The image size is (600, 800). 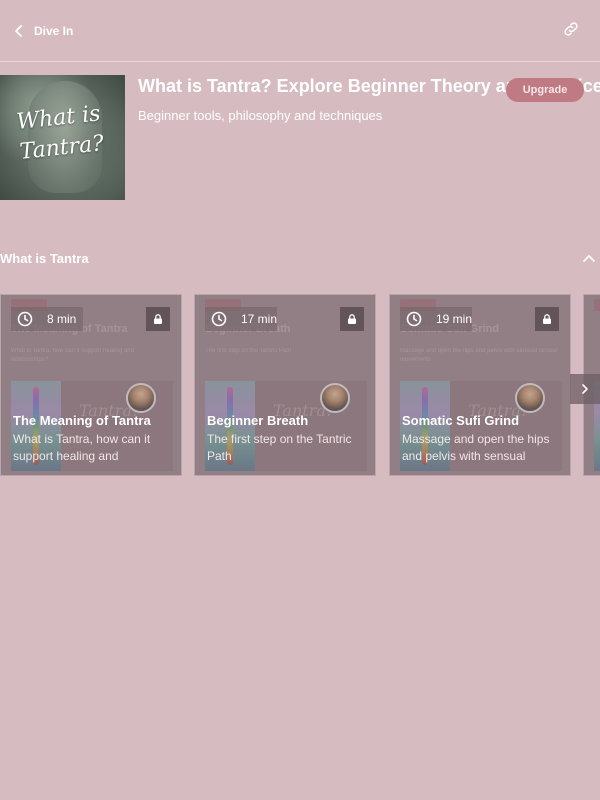 What do you see at coordinates (279, 447) in the screenshot?
I see `card-description: The first step on the Tantric Path` at bounding box center [279, 447].